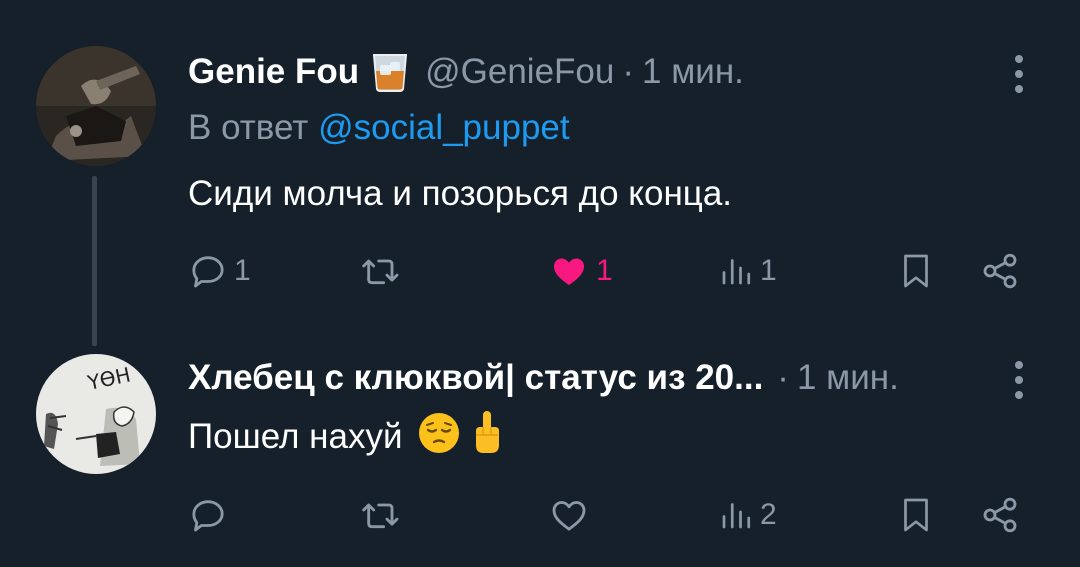 The width and height of the screenshot is (1080, 567). Describe the element at coordinates (248, 127) in the screenshot. I see `reply-prefix: В ответ` at that location.